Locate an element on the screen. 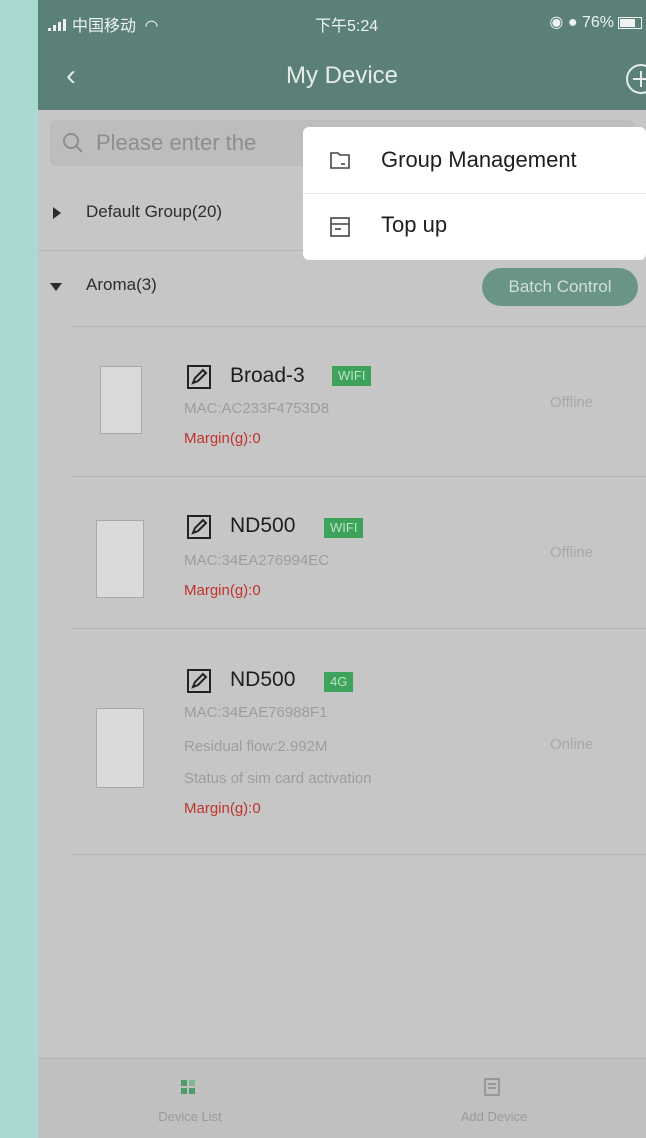 The width and height of the screenshot is (646, 1138). batch-control-button: Batch Control is located at coordinates (560, 287).